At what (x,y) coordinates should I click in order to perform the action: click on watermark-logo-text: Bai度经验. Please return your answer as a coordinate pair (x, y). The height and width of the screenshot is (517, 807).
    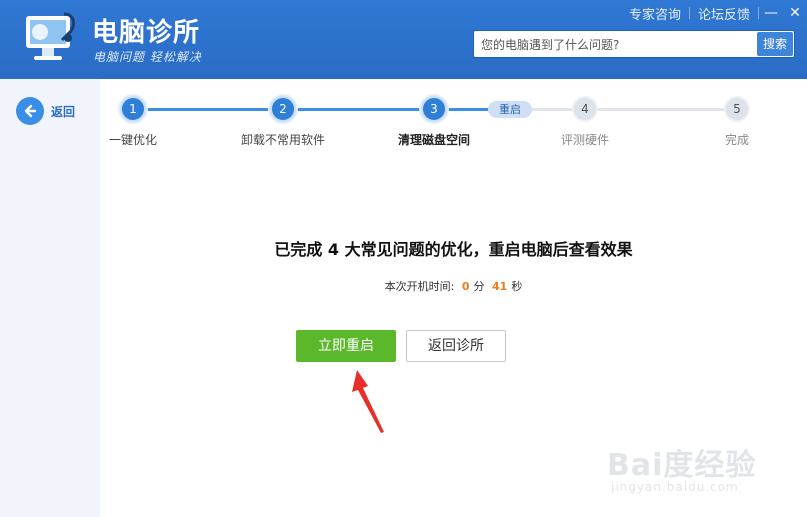
    Looking at the image, I should click on (682, 465).